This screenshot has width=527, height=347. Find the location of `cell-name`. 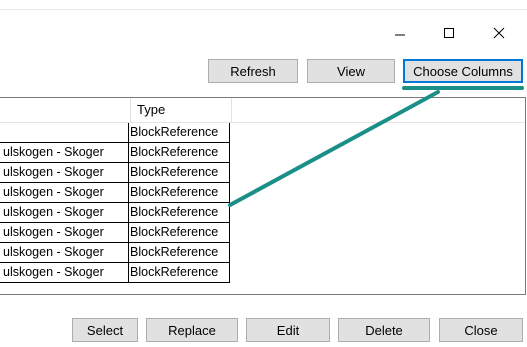

cell-name is located at coordinates (64, 132).